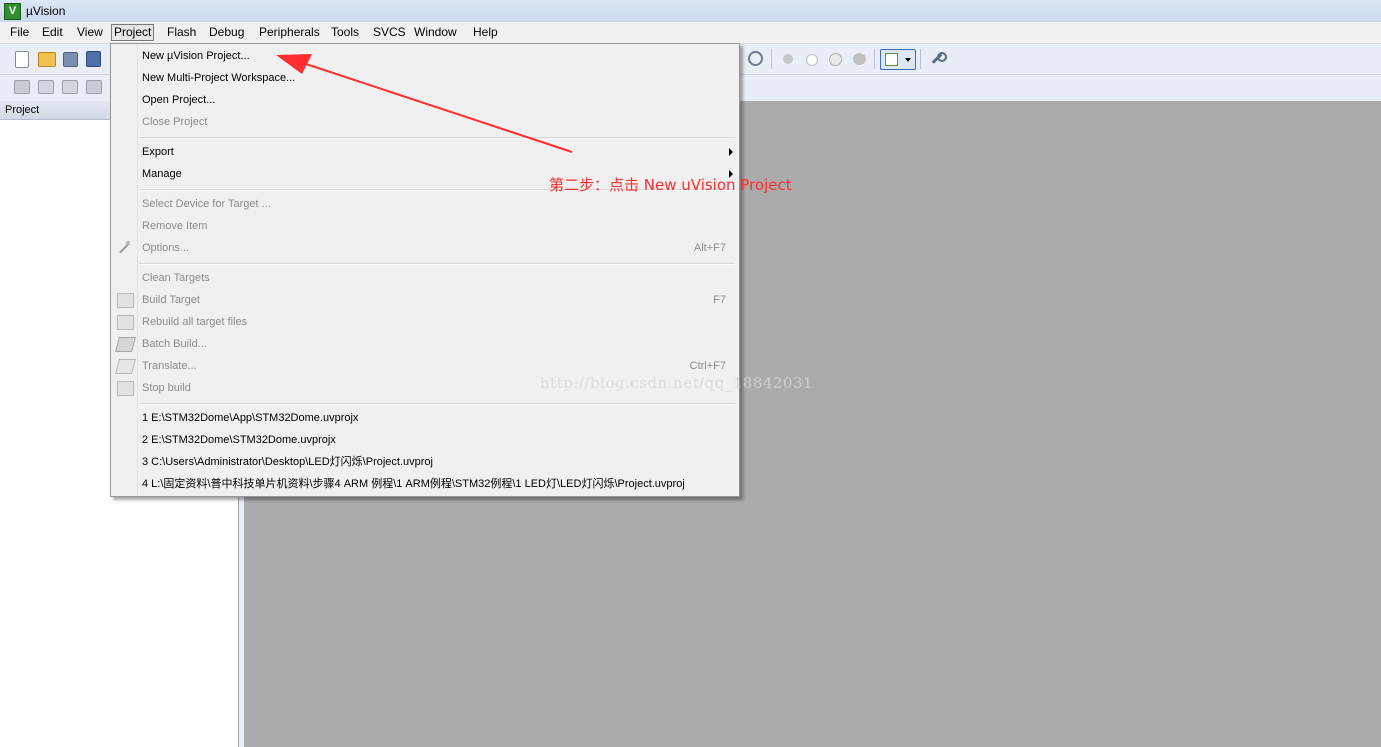 This screenshot has height=747, width=1381. I want to click on menu-item-rebuild-all: Rebuild all target files, so click(194, 322).